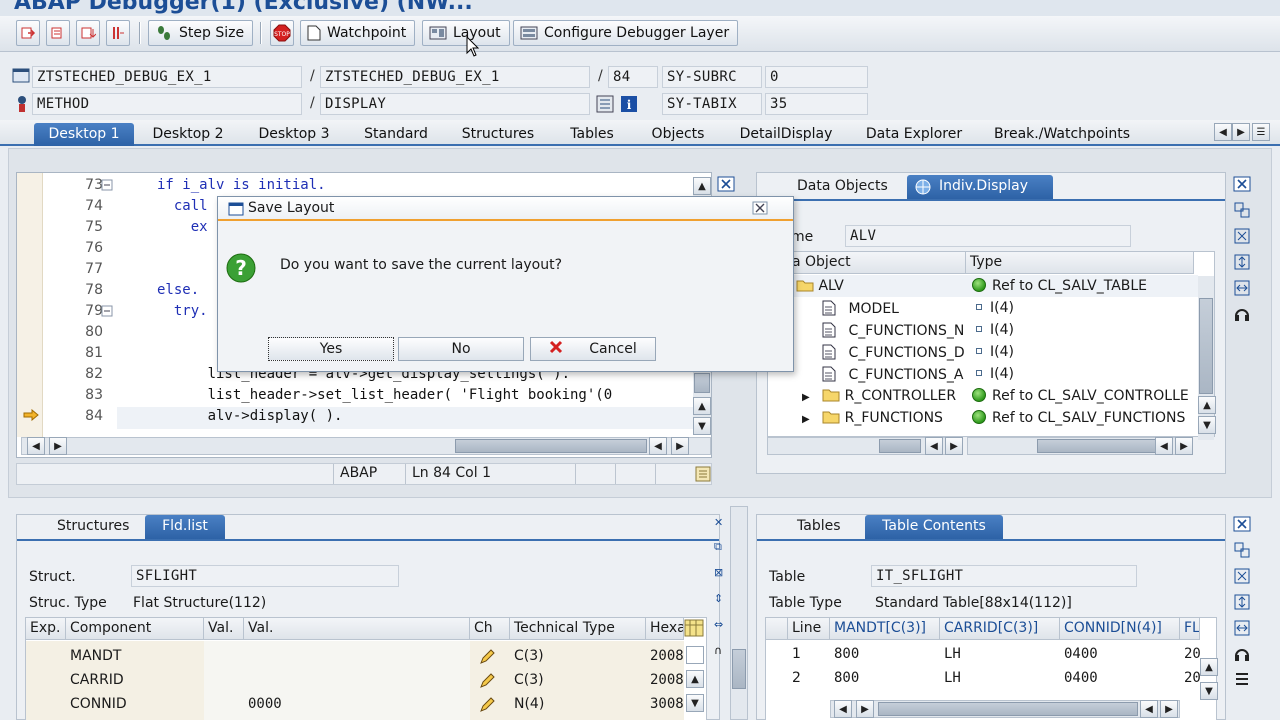  Describe the element at coordinates (593, 349) in the screenshot. I see `cancel-button: Cancel` at that location.